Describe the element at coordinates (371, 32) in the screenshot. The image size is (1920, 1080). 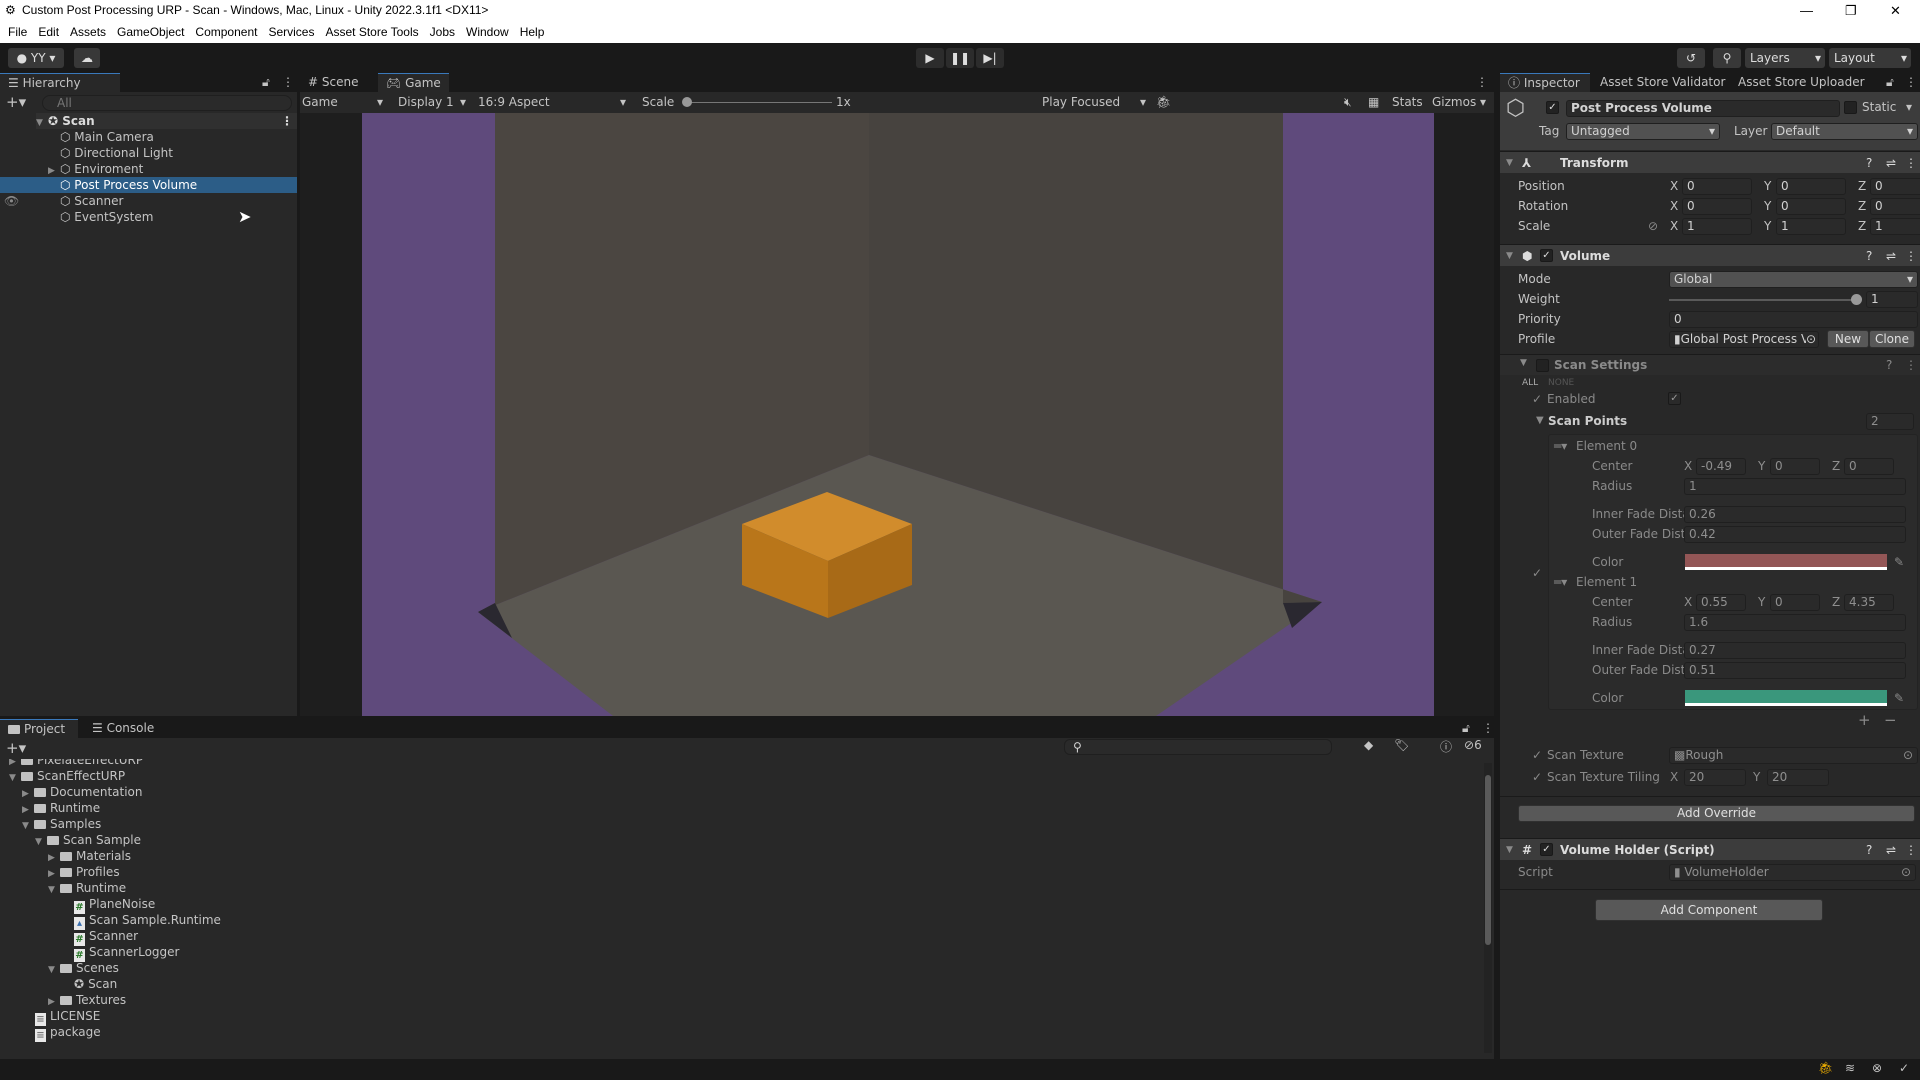
I see `menu-asset-store-tools: Asset Store Tools` at that location.